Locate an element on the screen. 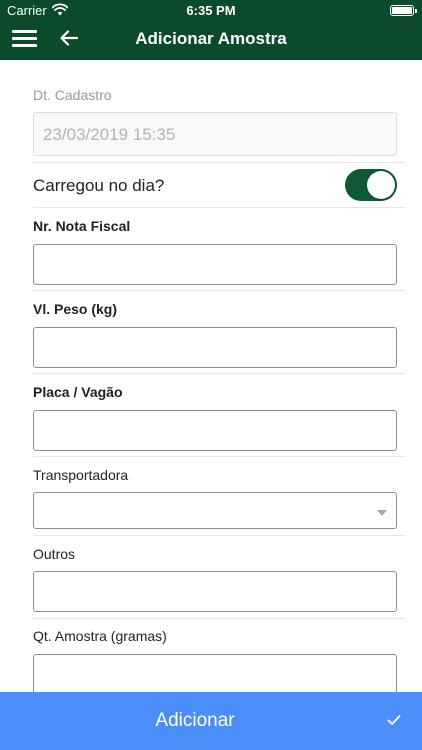 The width and height of the screenshot is (422, 750). add-button: Adicionar is located at coordinates (211, 721).